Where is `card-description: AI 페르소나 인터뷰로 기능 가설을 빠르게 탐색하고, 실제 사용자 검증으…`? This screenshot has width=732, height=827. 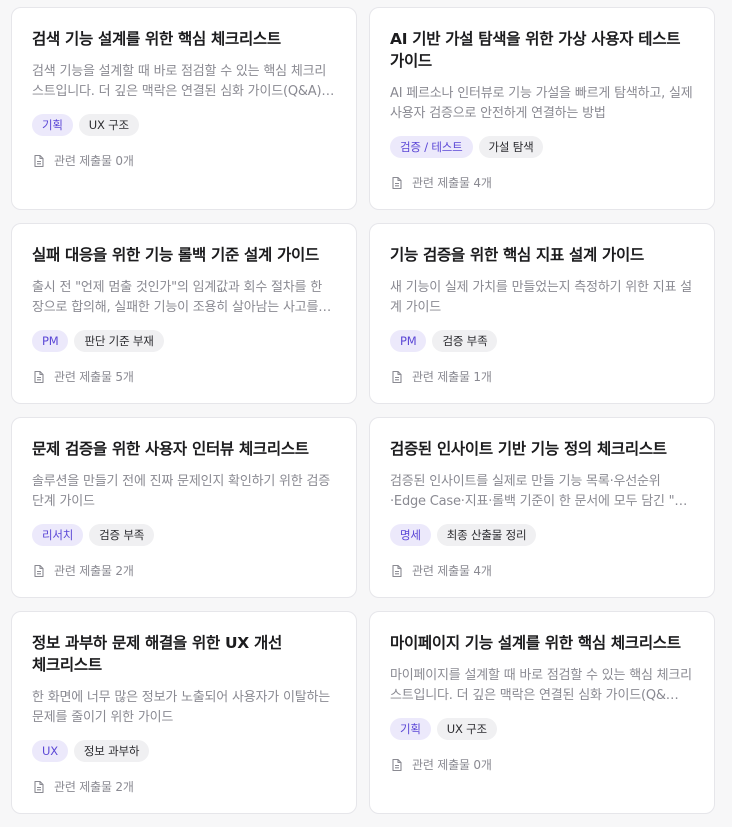
card-description: AI 페르소나 인터뷰로 기능 가설을 빠르게 탐색하고, 실제 사용자 검증으… is located at coordinates (541, 103).